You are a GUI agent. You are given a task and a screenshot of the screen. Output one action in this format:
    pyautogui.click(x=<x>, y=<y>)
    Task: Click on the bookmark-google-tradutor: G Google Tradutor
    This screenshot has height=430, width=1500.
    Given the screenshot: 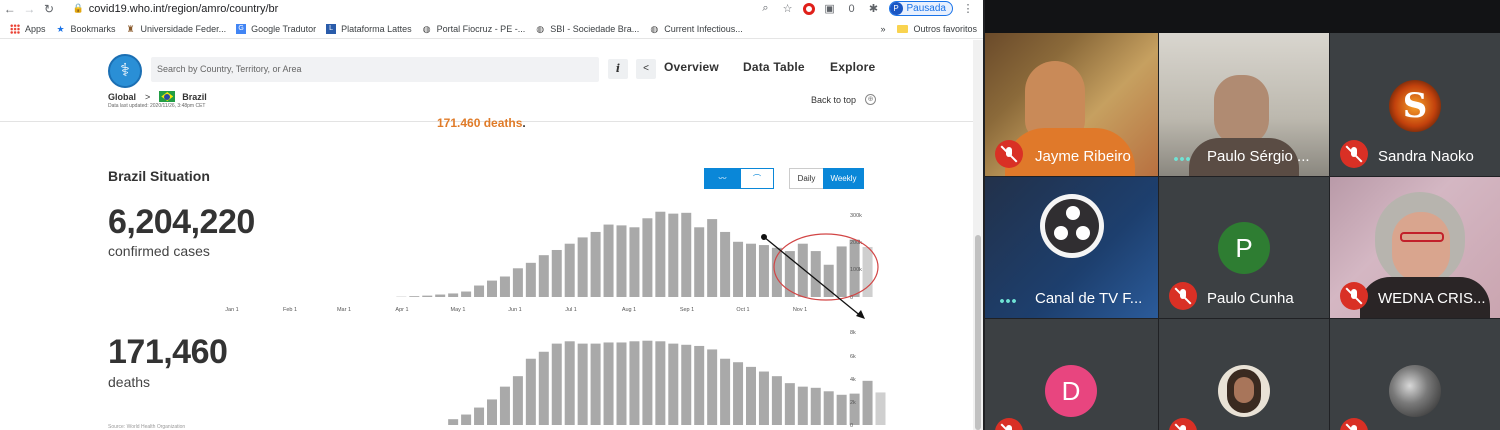 What is the action you would take?
    pyautogui.click(x=276, y=28)
    